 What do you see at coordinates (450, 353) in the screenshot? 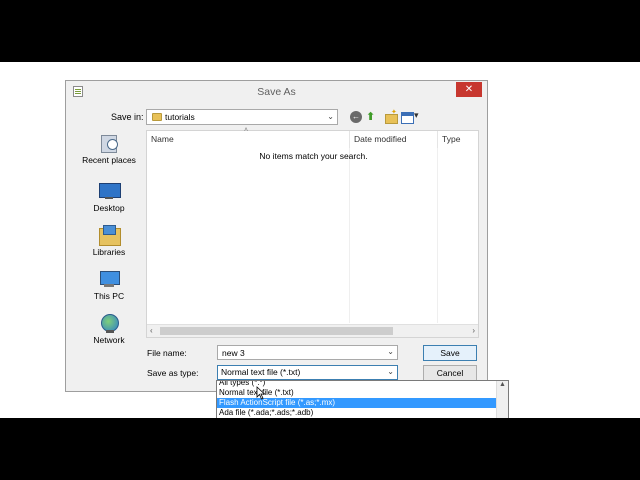
I see `save-button: Save` at bounding box center [450, 353].